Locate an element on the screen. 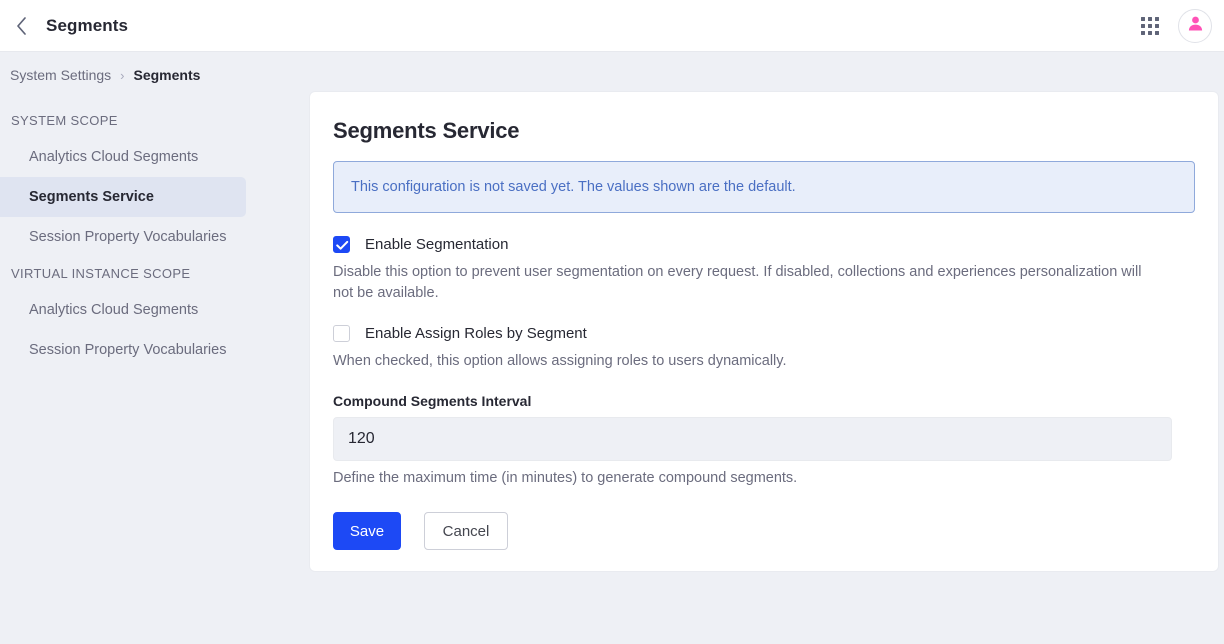  sidebar-item-segments-service: Segments Service is located at coordinates (123, 197).